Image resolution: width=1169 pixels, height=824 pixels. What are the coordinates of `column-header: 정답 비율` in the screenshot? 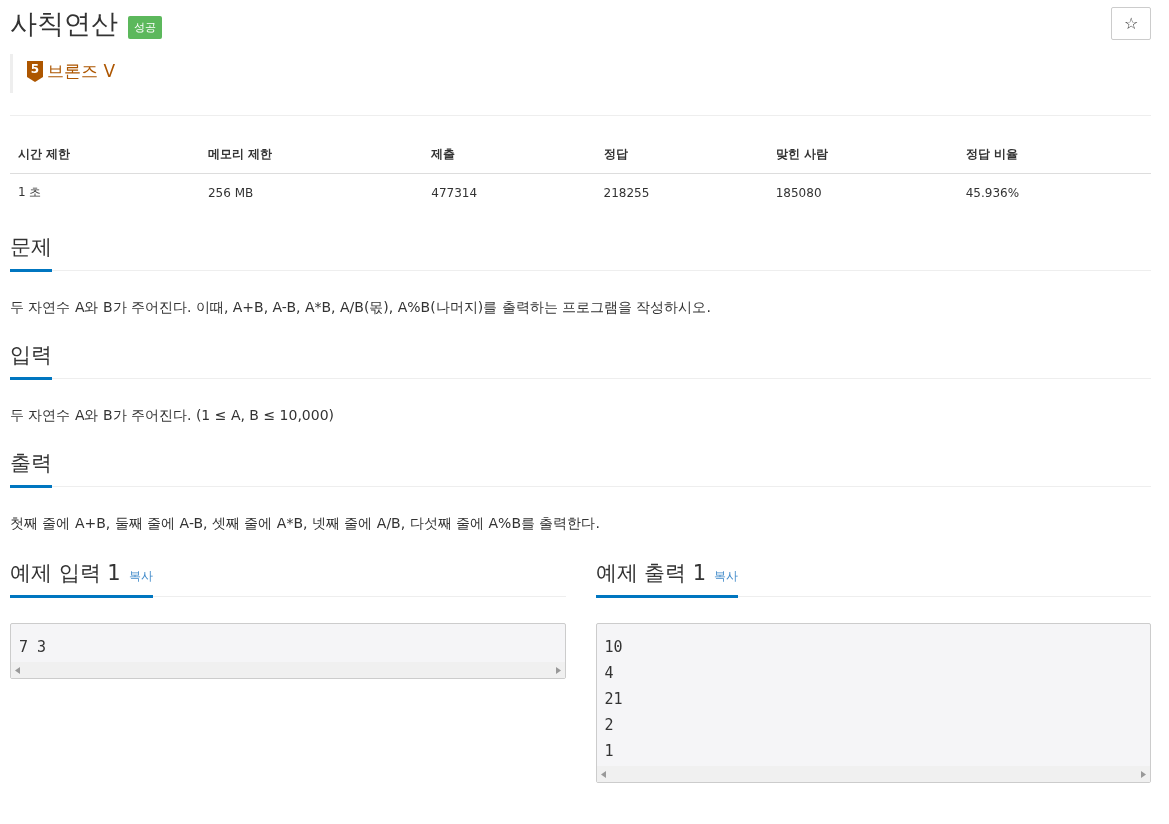 It's located at (1054, 155).